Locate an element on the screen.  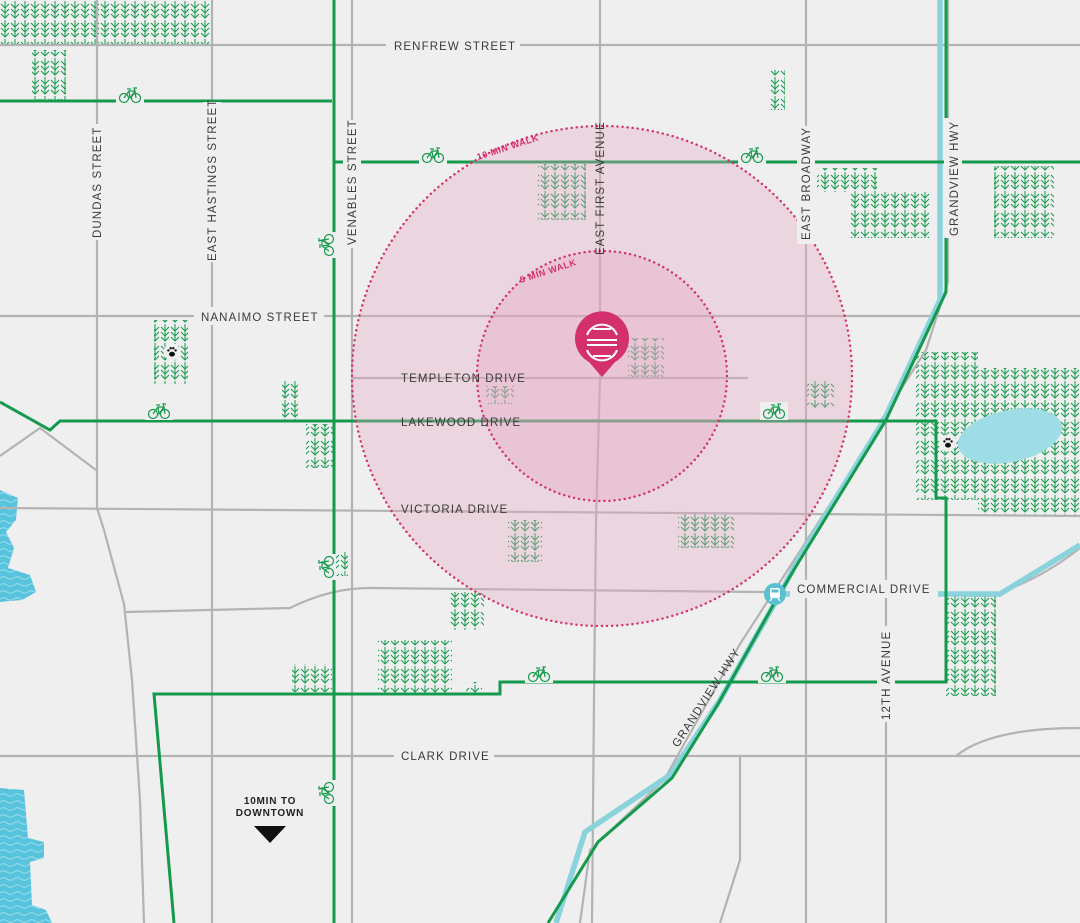
downtown-indicator: 10MIN TO DOWNTOWN is located at coordinates (270, 819).